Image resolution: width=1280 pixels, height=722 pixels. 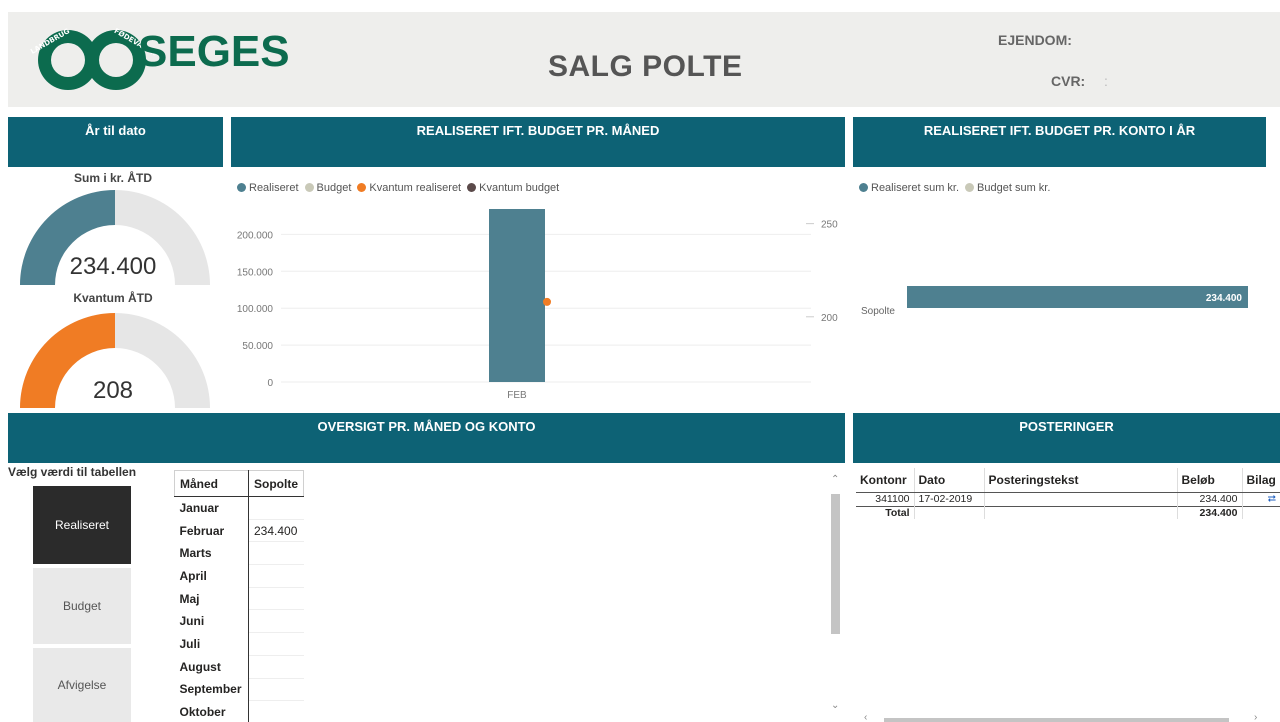 What do you see at coordinates (239, 531) in the screenshot?
I see `table-row: Februar 234.400` at bounding box center [239, 531].